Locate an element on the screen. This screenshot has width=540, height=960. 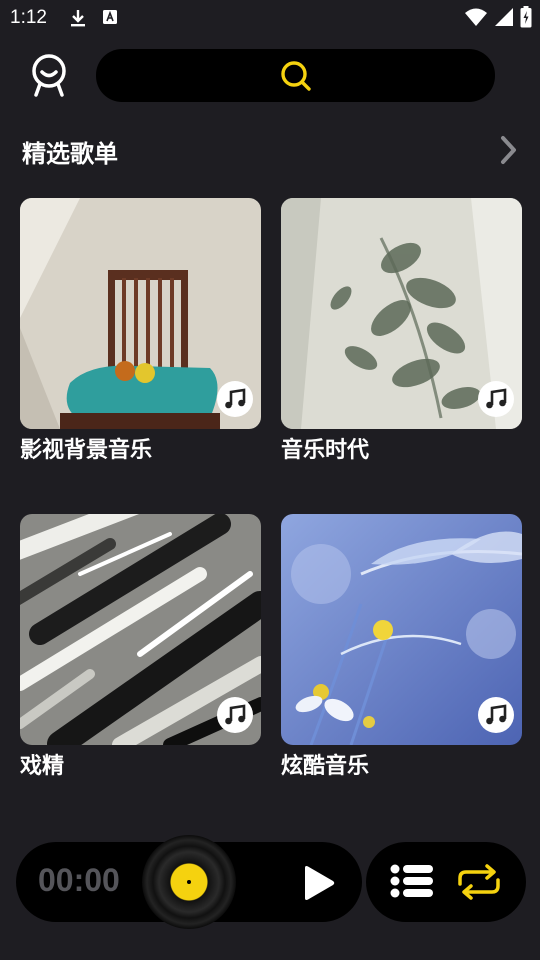
search-icon is located at coordinates (296, 76).